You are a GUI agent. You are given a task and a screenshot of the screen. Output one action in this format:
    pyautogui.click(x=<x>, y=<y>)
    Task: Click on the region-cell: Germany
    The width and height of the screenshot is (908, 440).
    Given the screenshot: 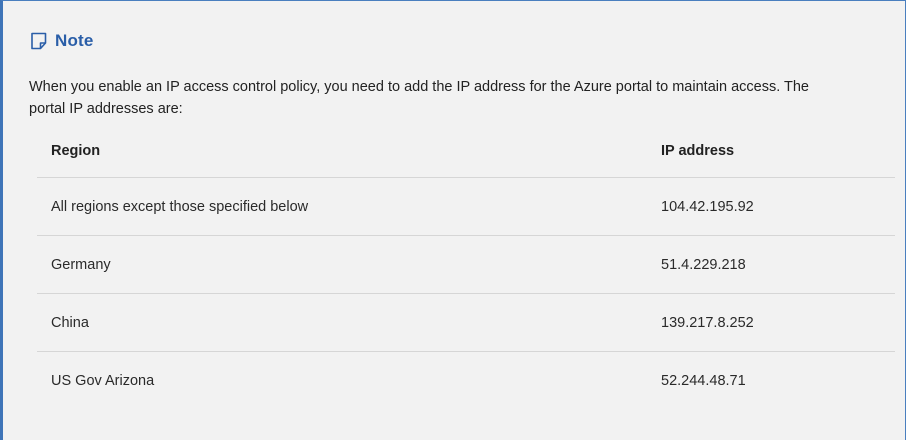 What is the action you would take?
    pyautogui.click(x=342, y=264)
    